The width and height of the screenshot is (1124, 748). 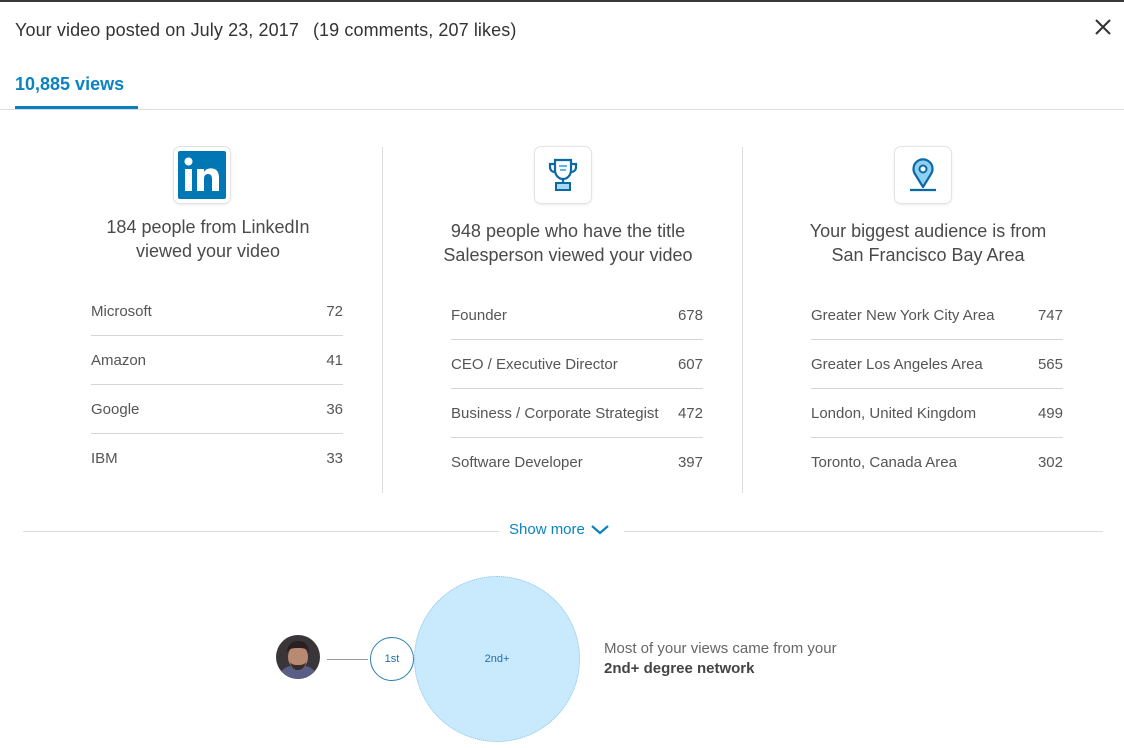 What do you see at coordinates (555, 413) in the screenshot?
I see `item-label: Business / Corporate Strategist` at bounding box center [555, 413].